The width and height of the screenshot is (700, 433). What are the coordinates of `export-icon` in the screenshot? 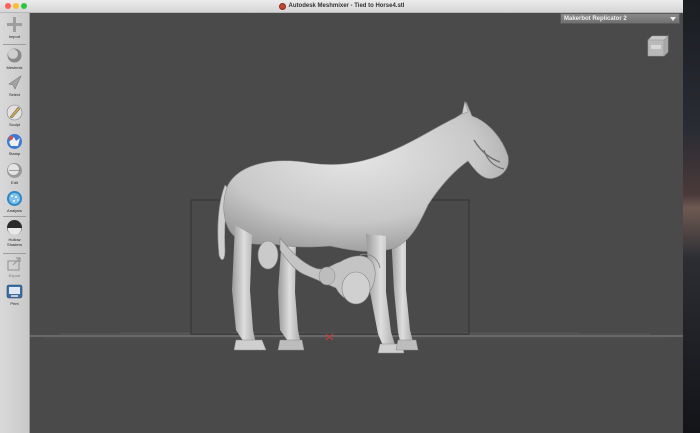 It's located at (14, 264).